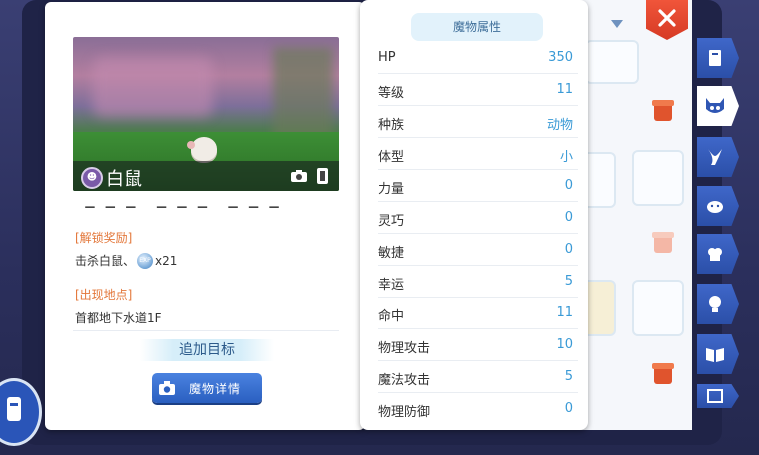 Image resolution: width=759 pixels, height=455 pixels. Describe the element at coordinates (215, 388) in the screenshot. I see `monster-details-label: 魔物详情` at that location.